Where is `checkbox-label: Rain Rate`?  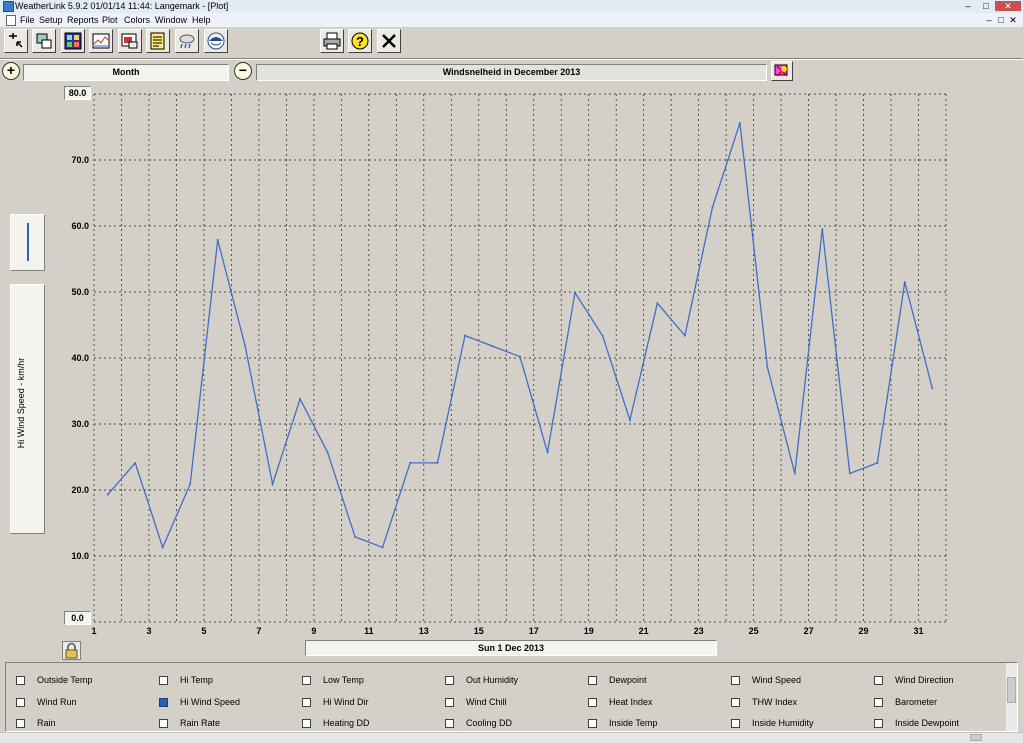
checkbox-label: Rain Rate is located at coordinates (200, 723).